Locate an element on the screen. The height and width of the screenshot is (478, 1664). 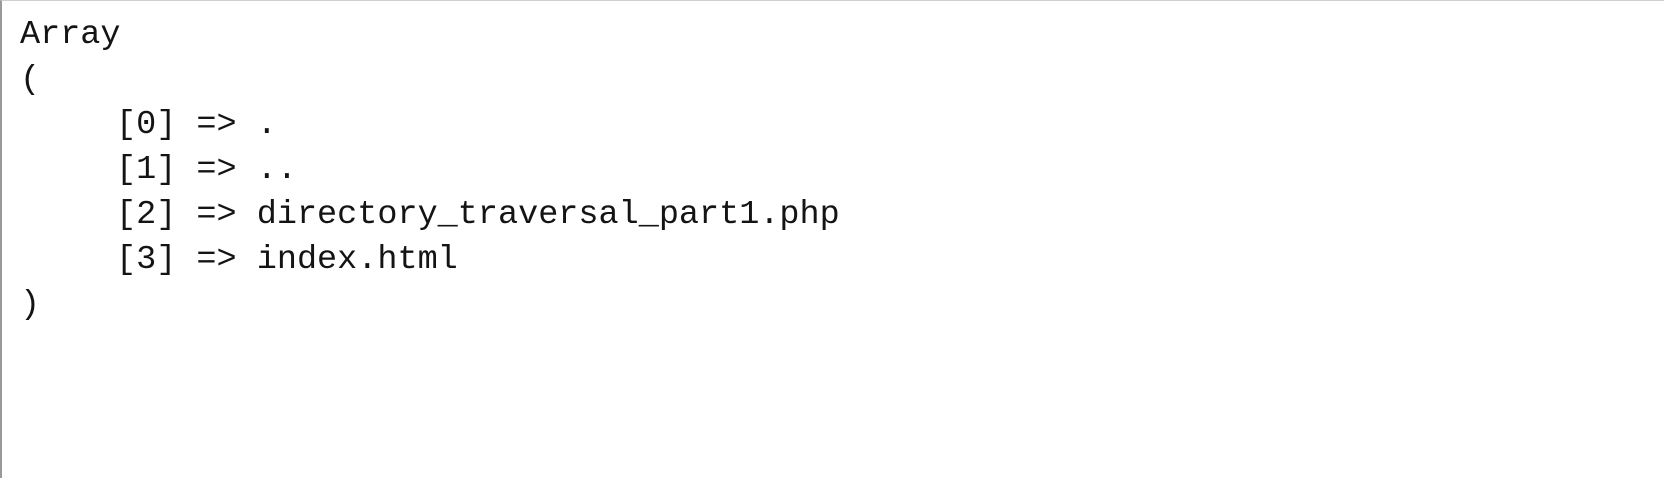
close-paren: ) is located at coordinates (30, 305).